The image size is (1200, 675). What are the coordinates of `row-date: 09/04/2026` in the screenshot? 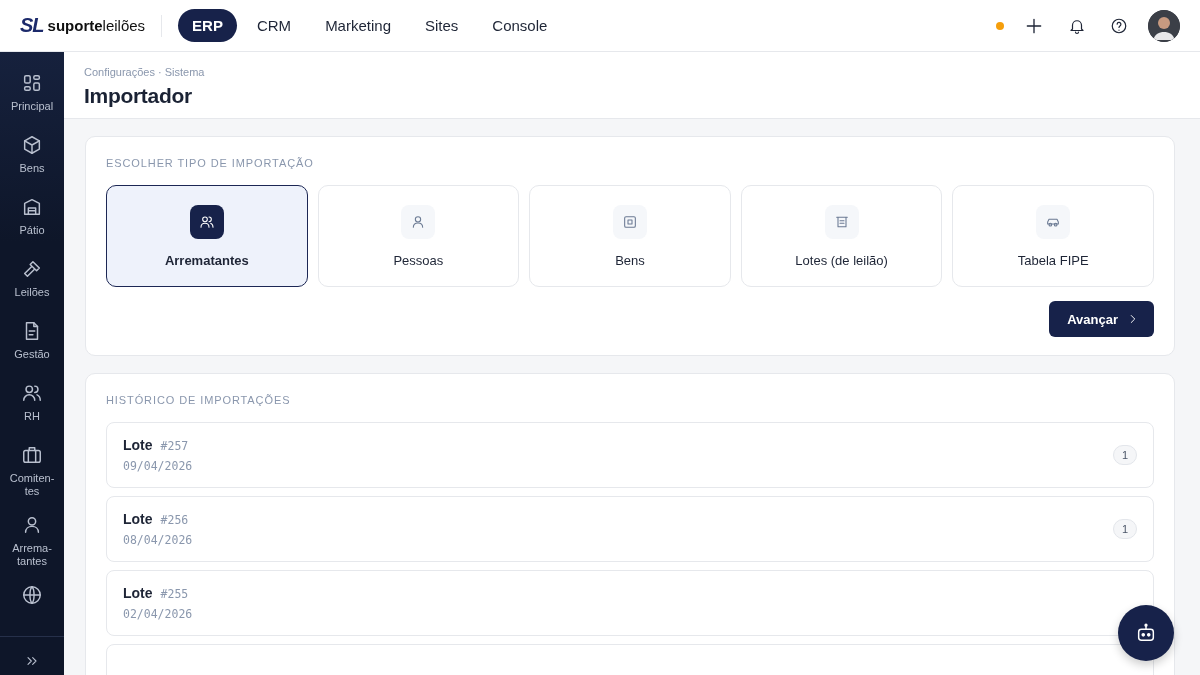 It's located at (158, 466).